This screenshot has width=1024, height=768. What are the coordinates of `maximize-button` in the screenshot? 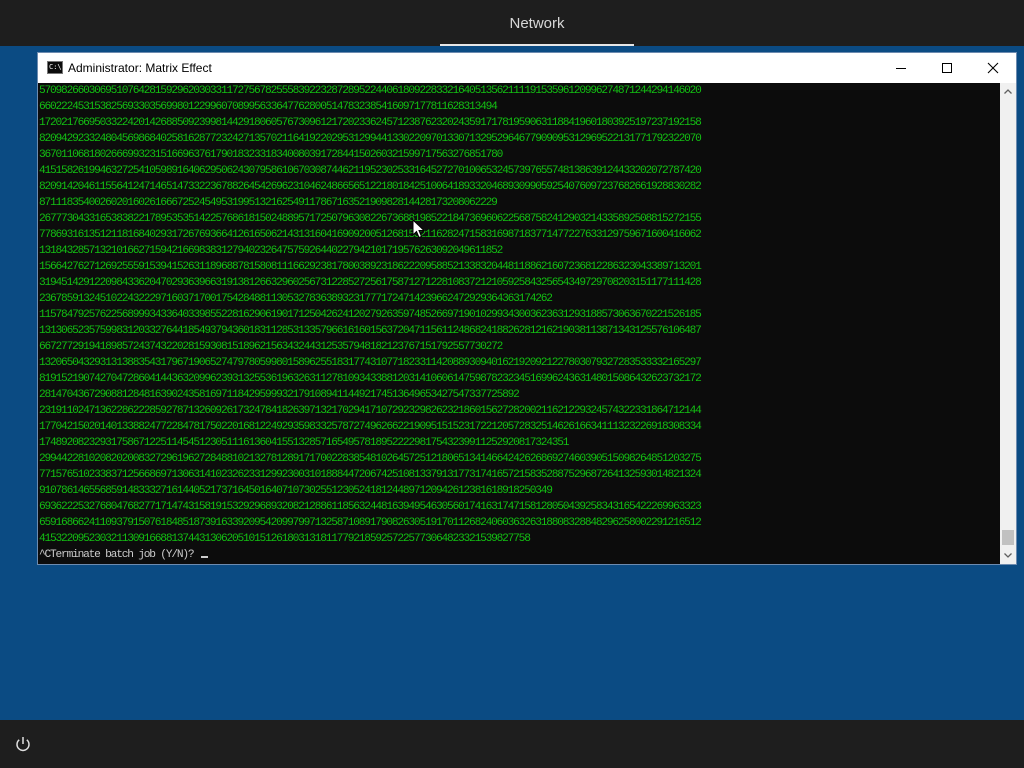 It's located at (947, 68).